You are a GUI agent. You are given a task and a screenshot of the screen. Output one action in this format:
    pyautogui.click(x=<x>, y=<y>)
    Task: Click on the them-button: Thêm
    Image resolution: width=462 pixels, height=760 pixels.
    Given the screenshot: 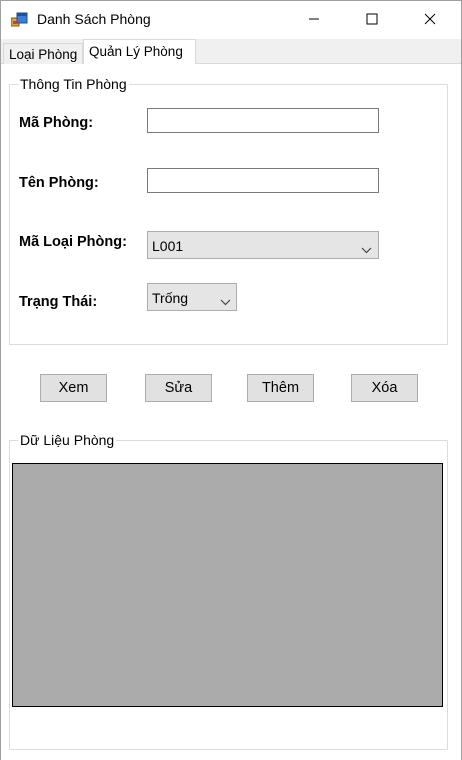 What is the action you would take?
    pyautogui.click(x=280, y=388)
    